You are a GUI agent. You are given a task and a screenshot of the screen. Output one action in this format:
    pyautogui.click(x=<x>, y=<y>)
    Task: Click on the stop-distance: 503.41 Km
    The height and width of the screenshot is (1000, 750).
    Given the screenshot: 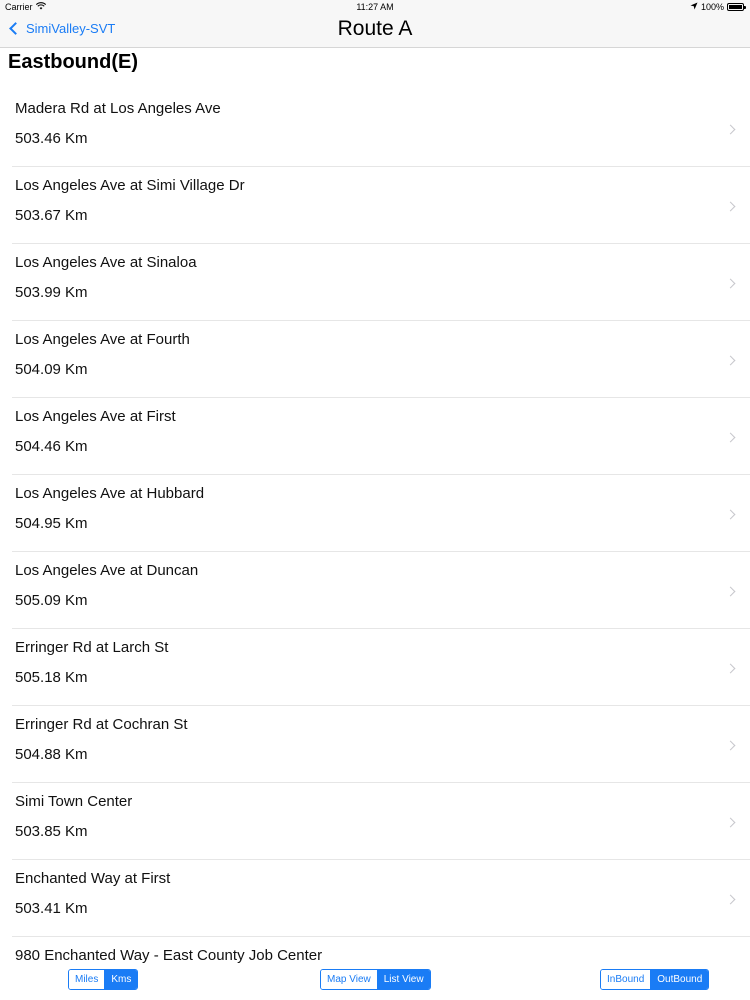 What is the action you would take?
    pyautogui.click(x=51, y=908)
    